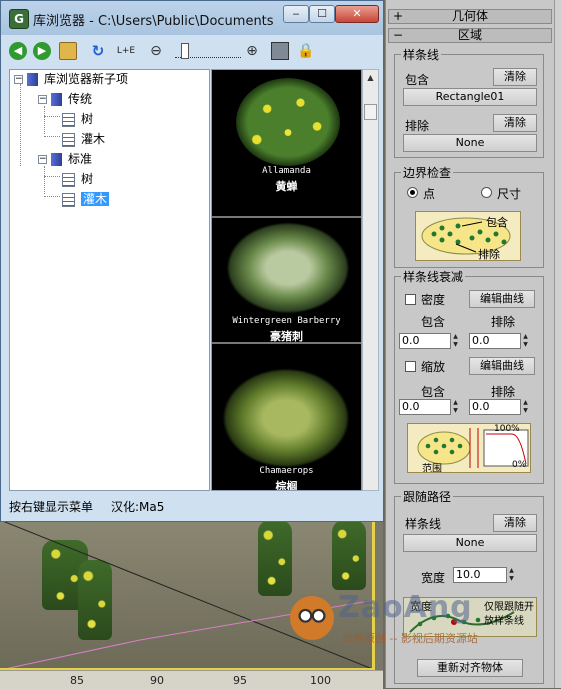 This screenshot has width=561, height=689. I want to click on include-spline-picker: Rectangle01, so click(470, 97).